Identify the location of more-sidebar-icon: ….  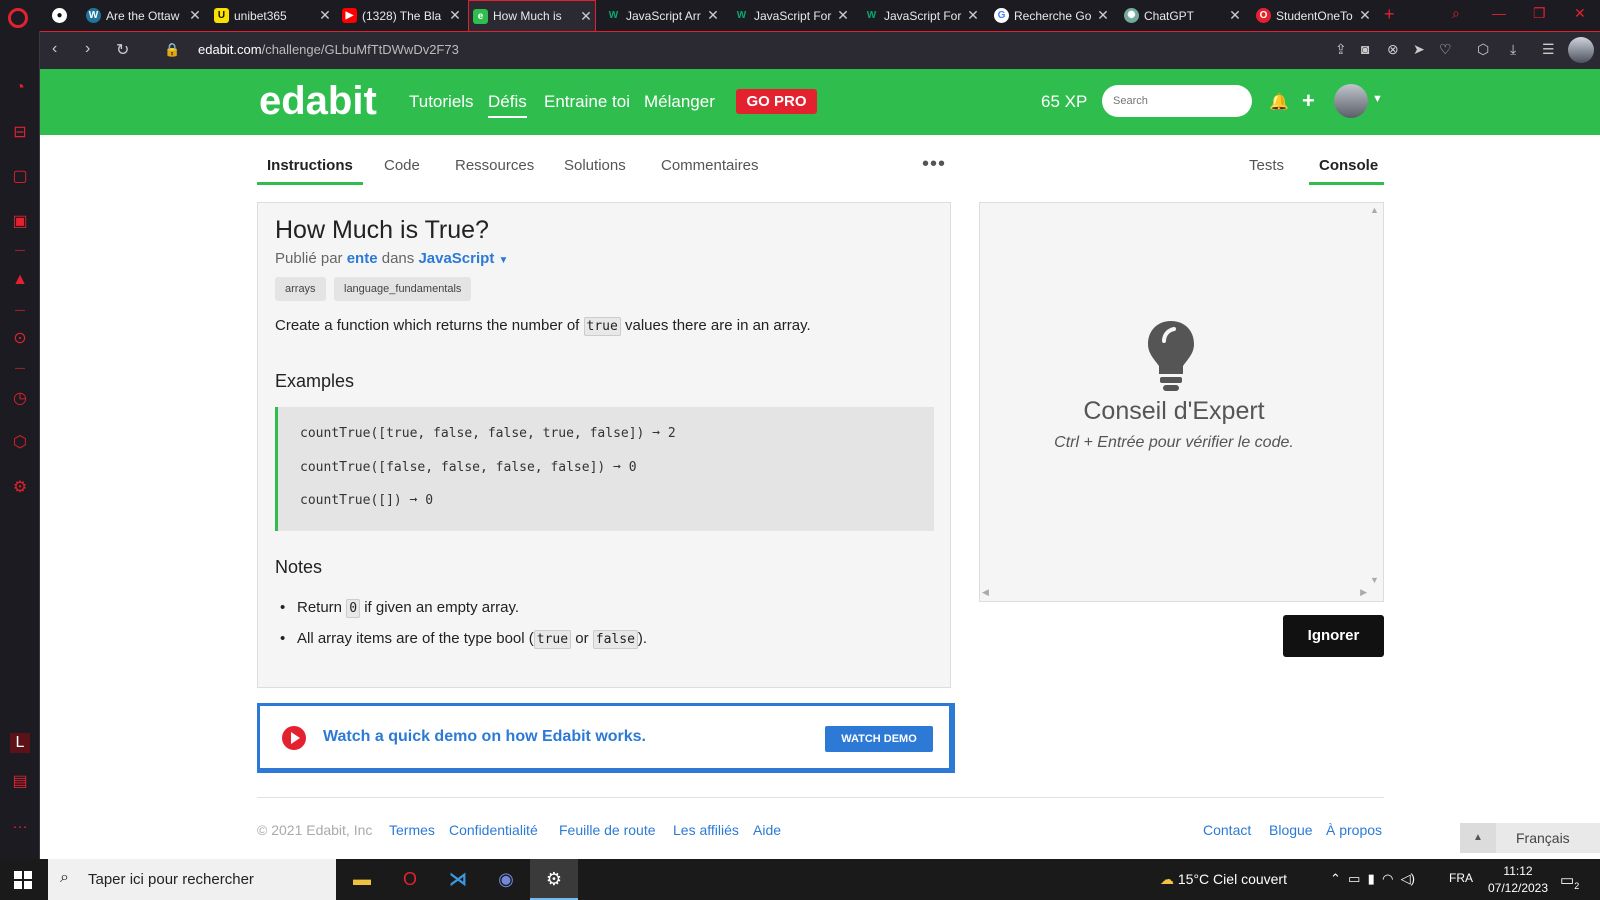
(20, 824).